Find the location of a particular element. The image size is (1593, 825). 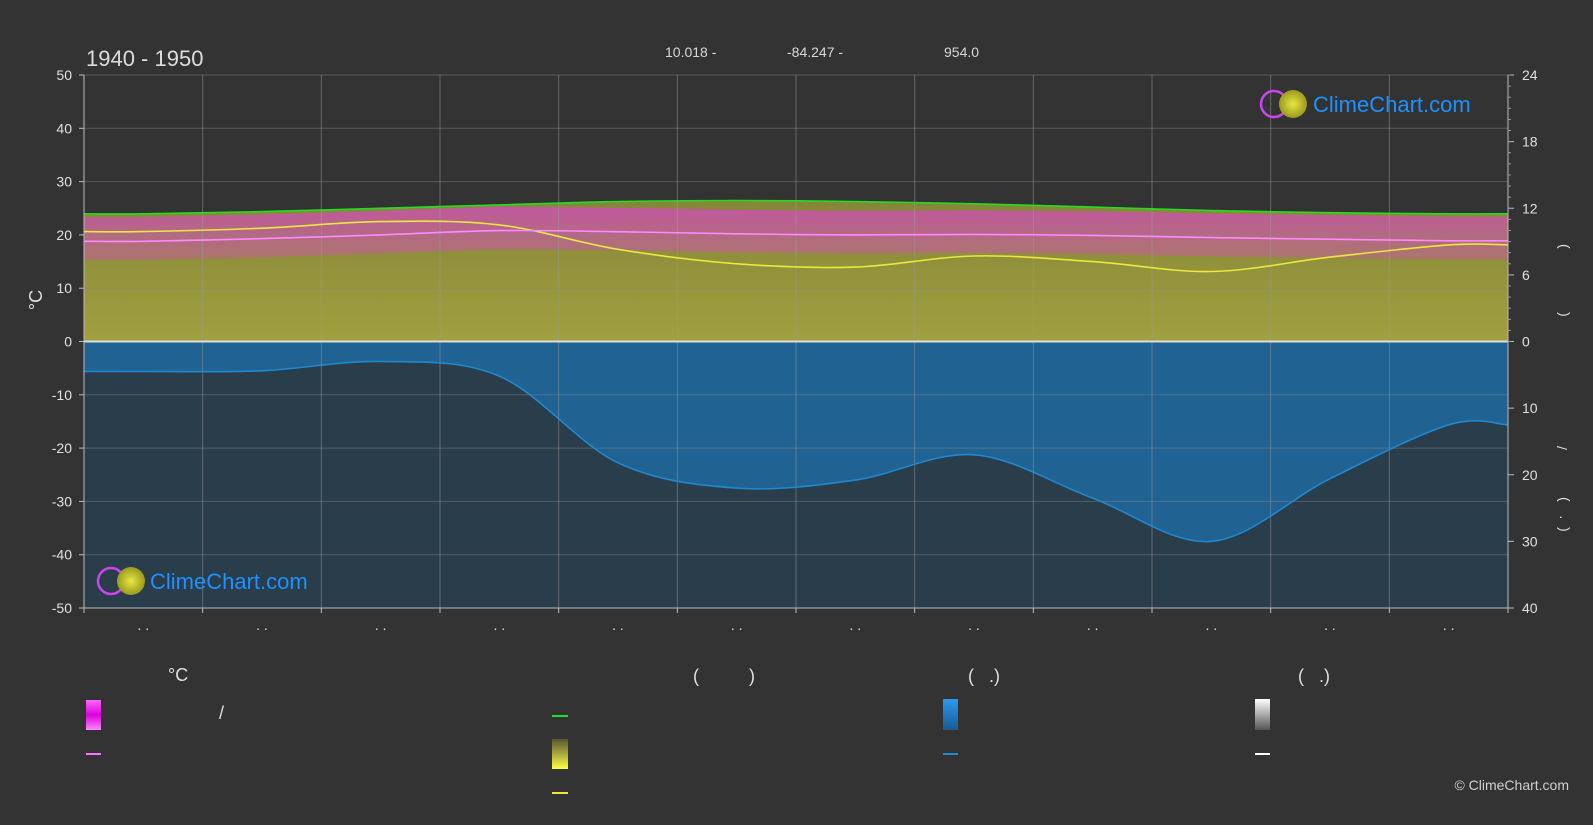

right-label-7: · is located at coordinates (1562, 517).